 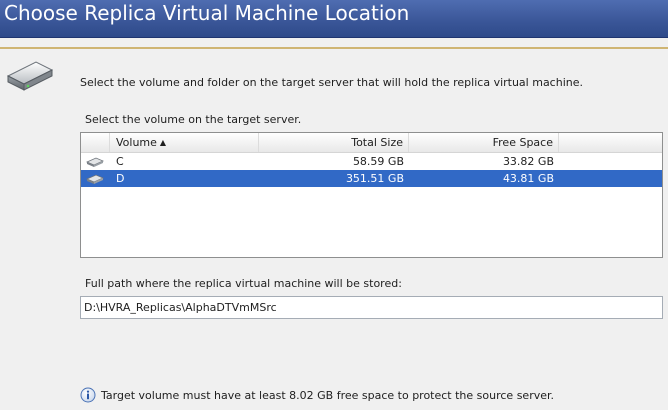 What do you see at coordinates (528, 161) in the screenshot?
I see `cell-free-space: 33.82 GB` at bounding box center [528, 161].